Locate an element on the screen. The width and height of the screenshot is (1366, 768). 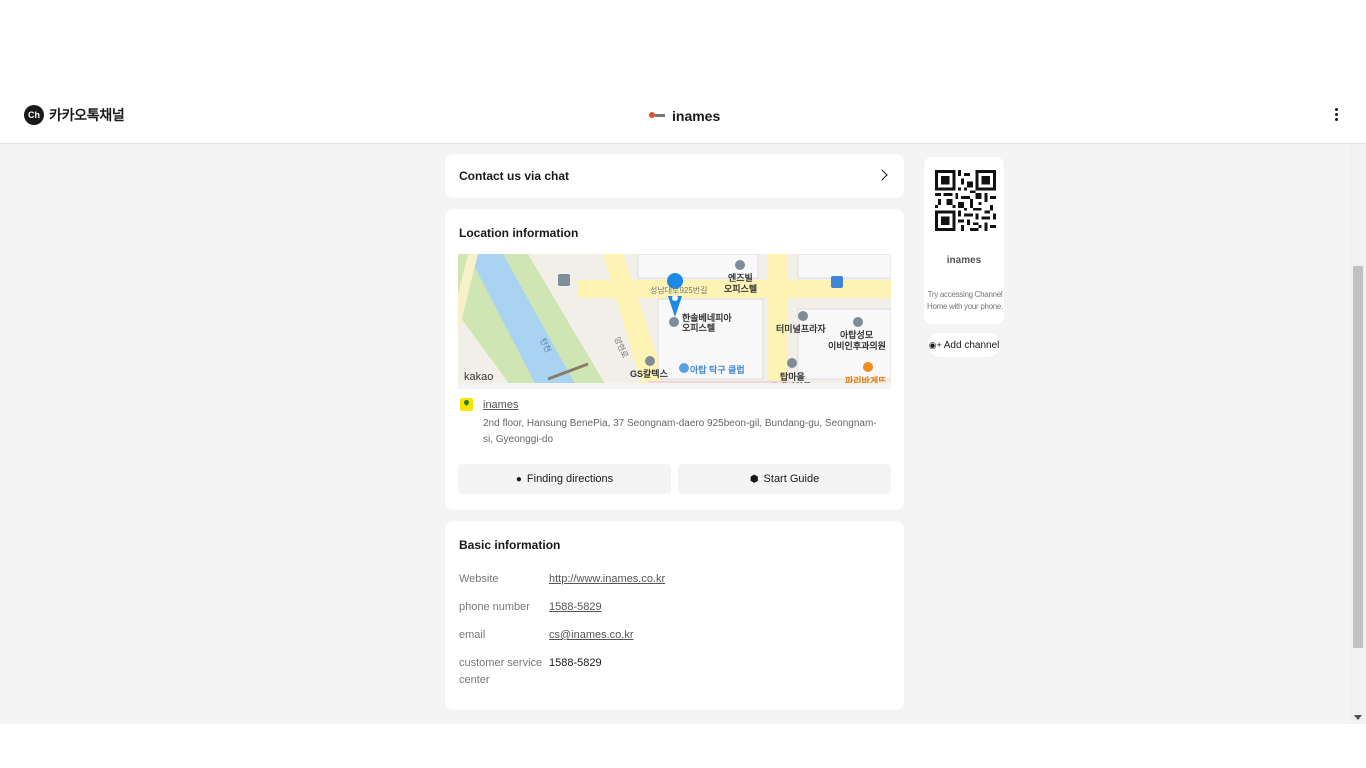
channel-title: inames is located at coordinates (684, 116).